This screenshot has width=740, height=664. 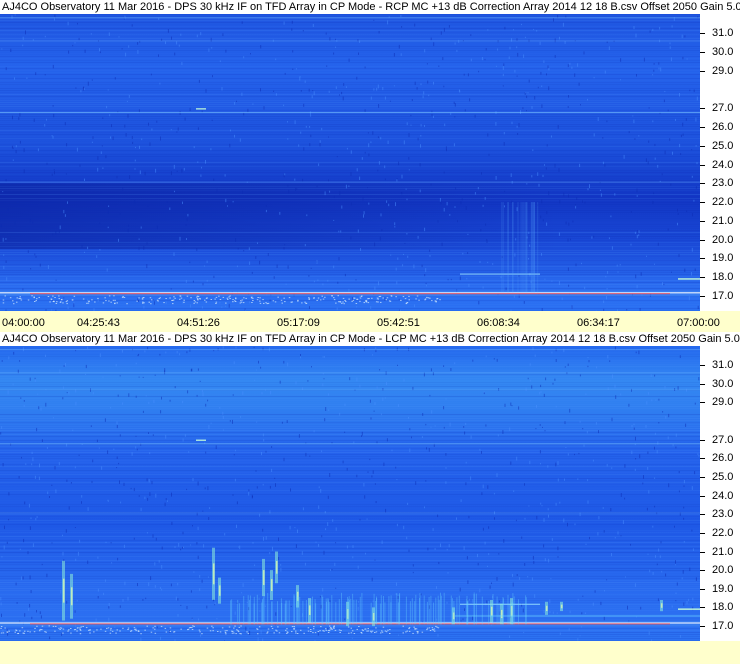 What do you see at coordinates (350, 294) in the screenshot?
I see `rfi-line-red` at bounding box center [350, 294].